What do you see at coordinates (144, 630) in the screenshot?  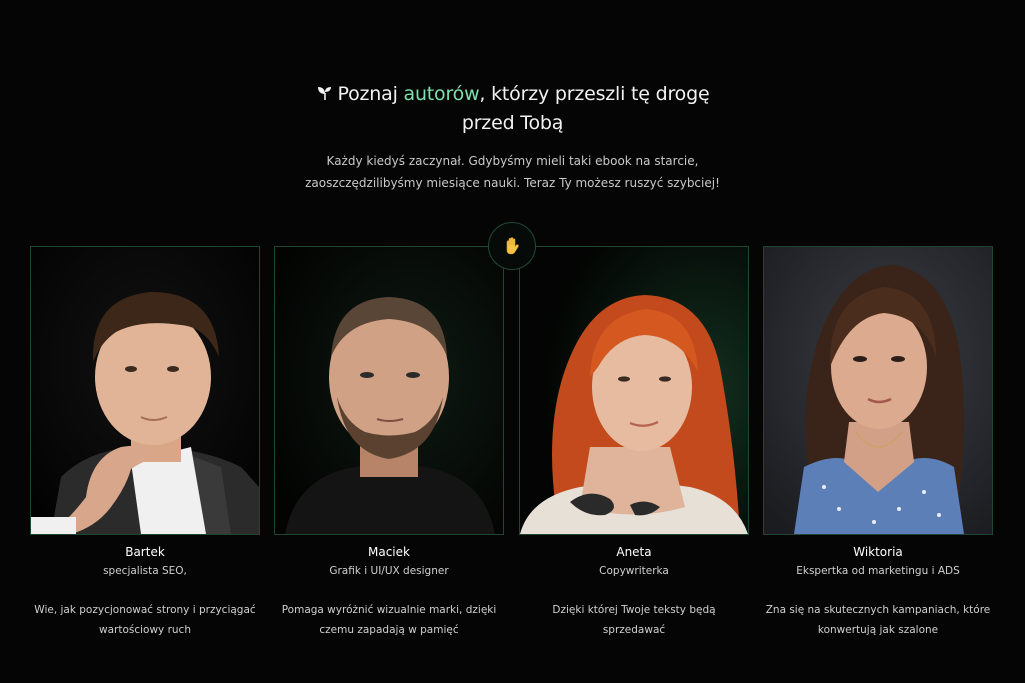 I see `author-desc-line-2: wartościowy ruch` at bounding box center [144, 630].